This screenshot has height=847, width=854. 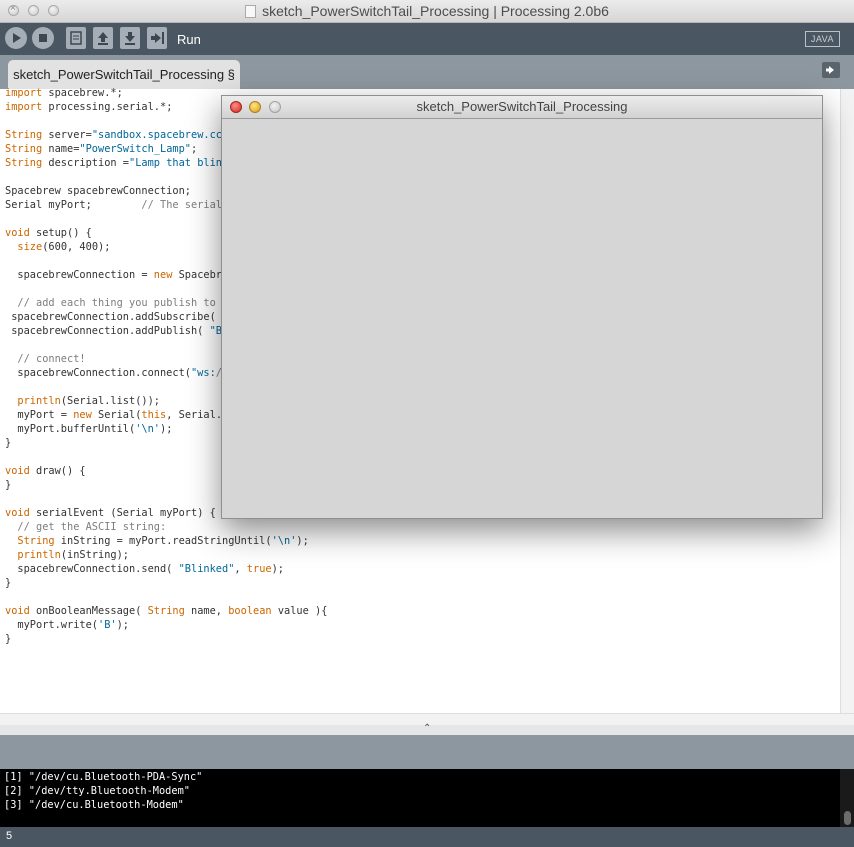 I want to click on save-button, so click(x=130, y=38).